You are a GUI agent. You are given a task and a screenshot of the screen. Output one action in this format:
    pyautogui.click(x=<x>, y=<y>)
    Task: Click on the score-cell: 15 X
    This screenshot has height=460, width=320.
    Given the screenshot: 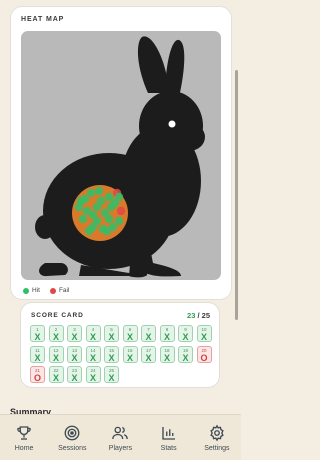 What is the action you would take?
    pyautogui.click(x=111, y=354)
    